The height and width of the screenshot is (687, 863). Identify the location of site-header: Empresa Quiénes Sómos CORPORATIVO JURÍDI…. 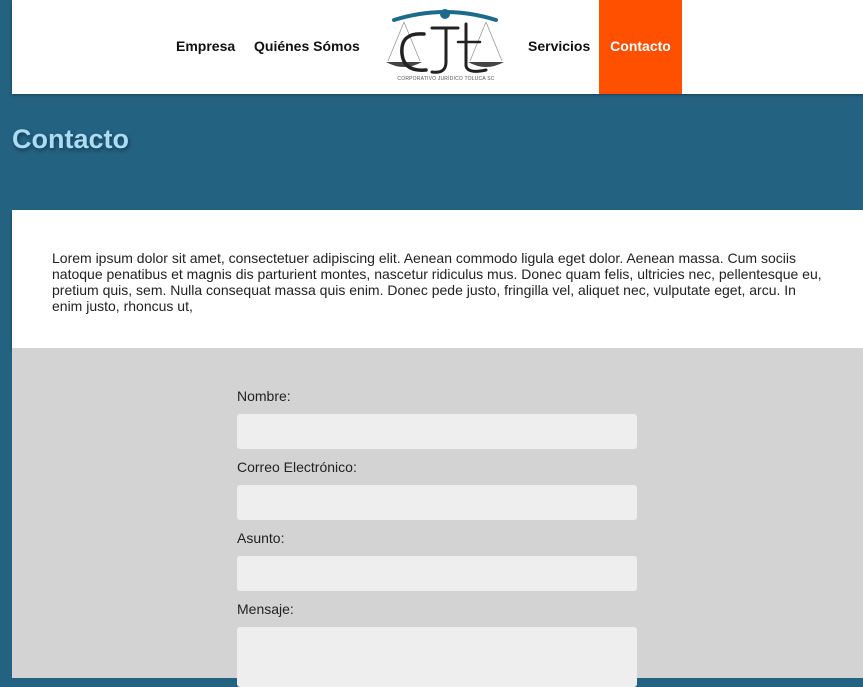
(437, 47).